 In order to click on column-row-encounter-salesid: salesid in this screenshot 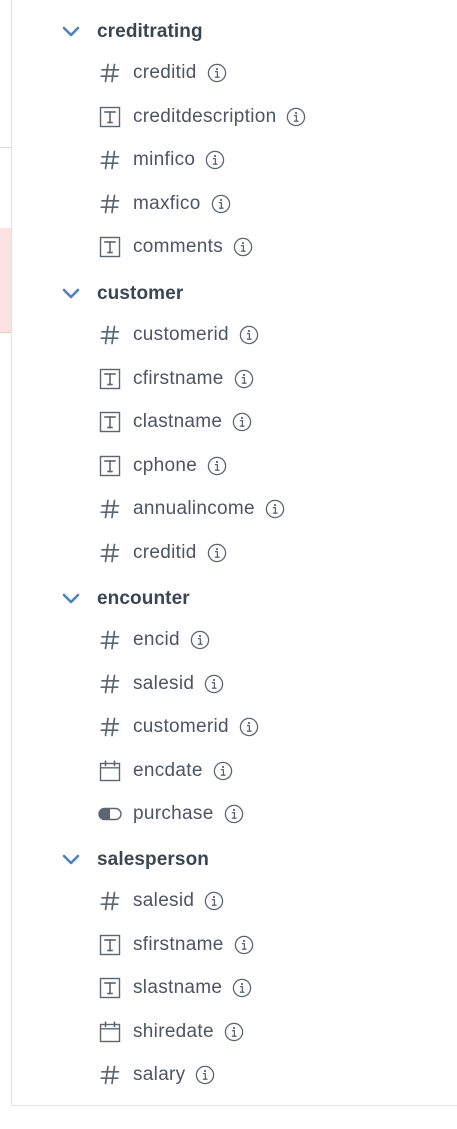, I will do `click(161, 684)`.